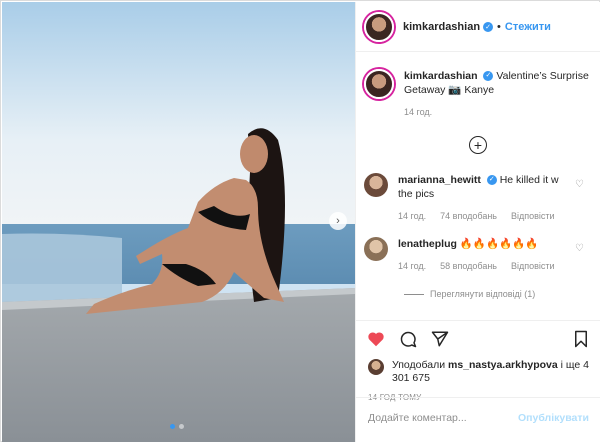 The image size is (600, 442). I want to click on carousel-dots, so click(177, 426).